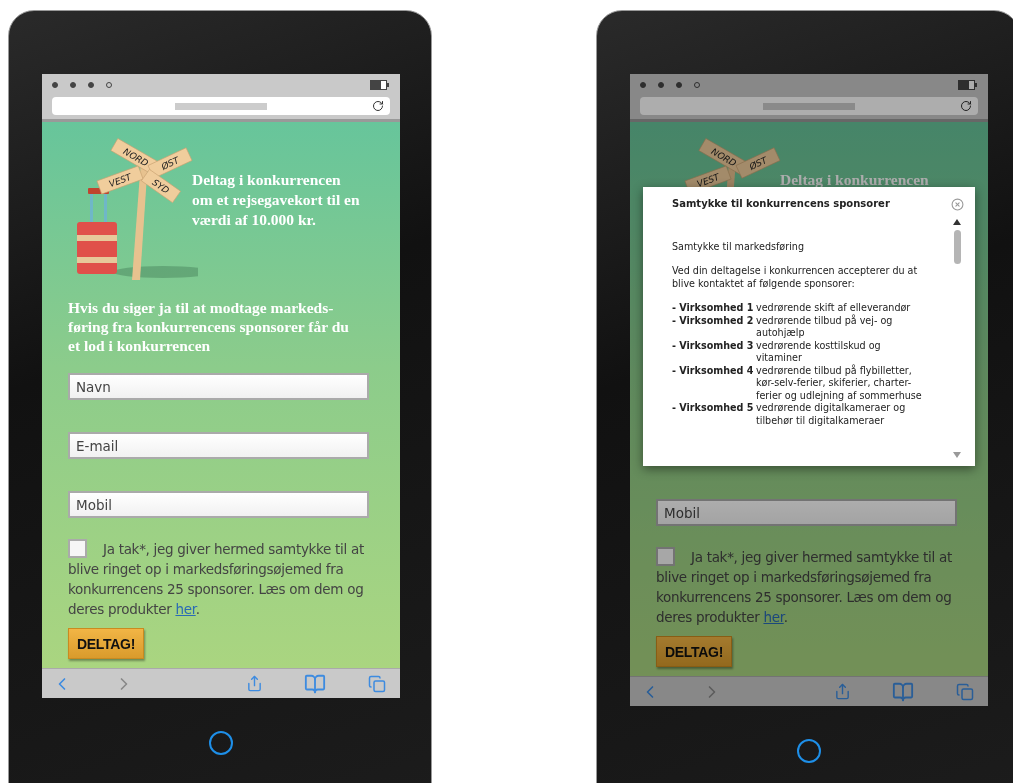 The width and height of the screenshot is (1013, 783). I want to click on headline-text: Deltag i konkurrencen om et rejsegavekort til en værdi af 10.000 kr., so click(276, 200).